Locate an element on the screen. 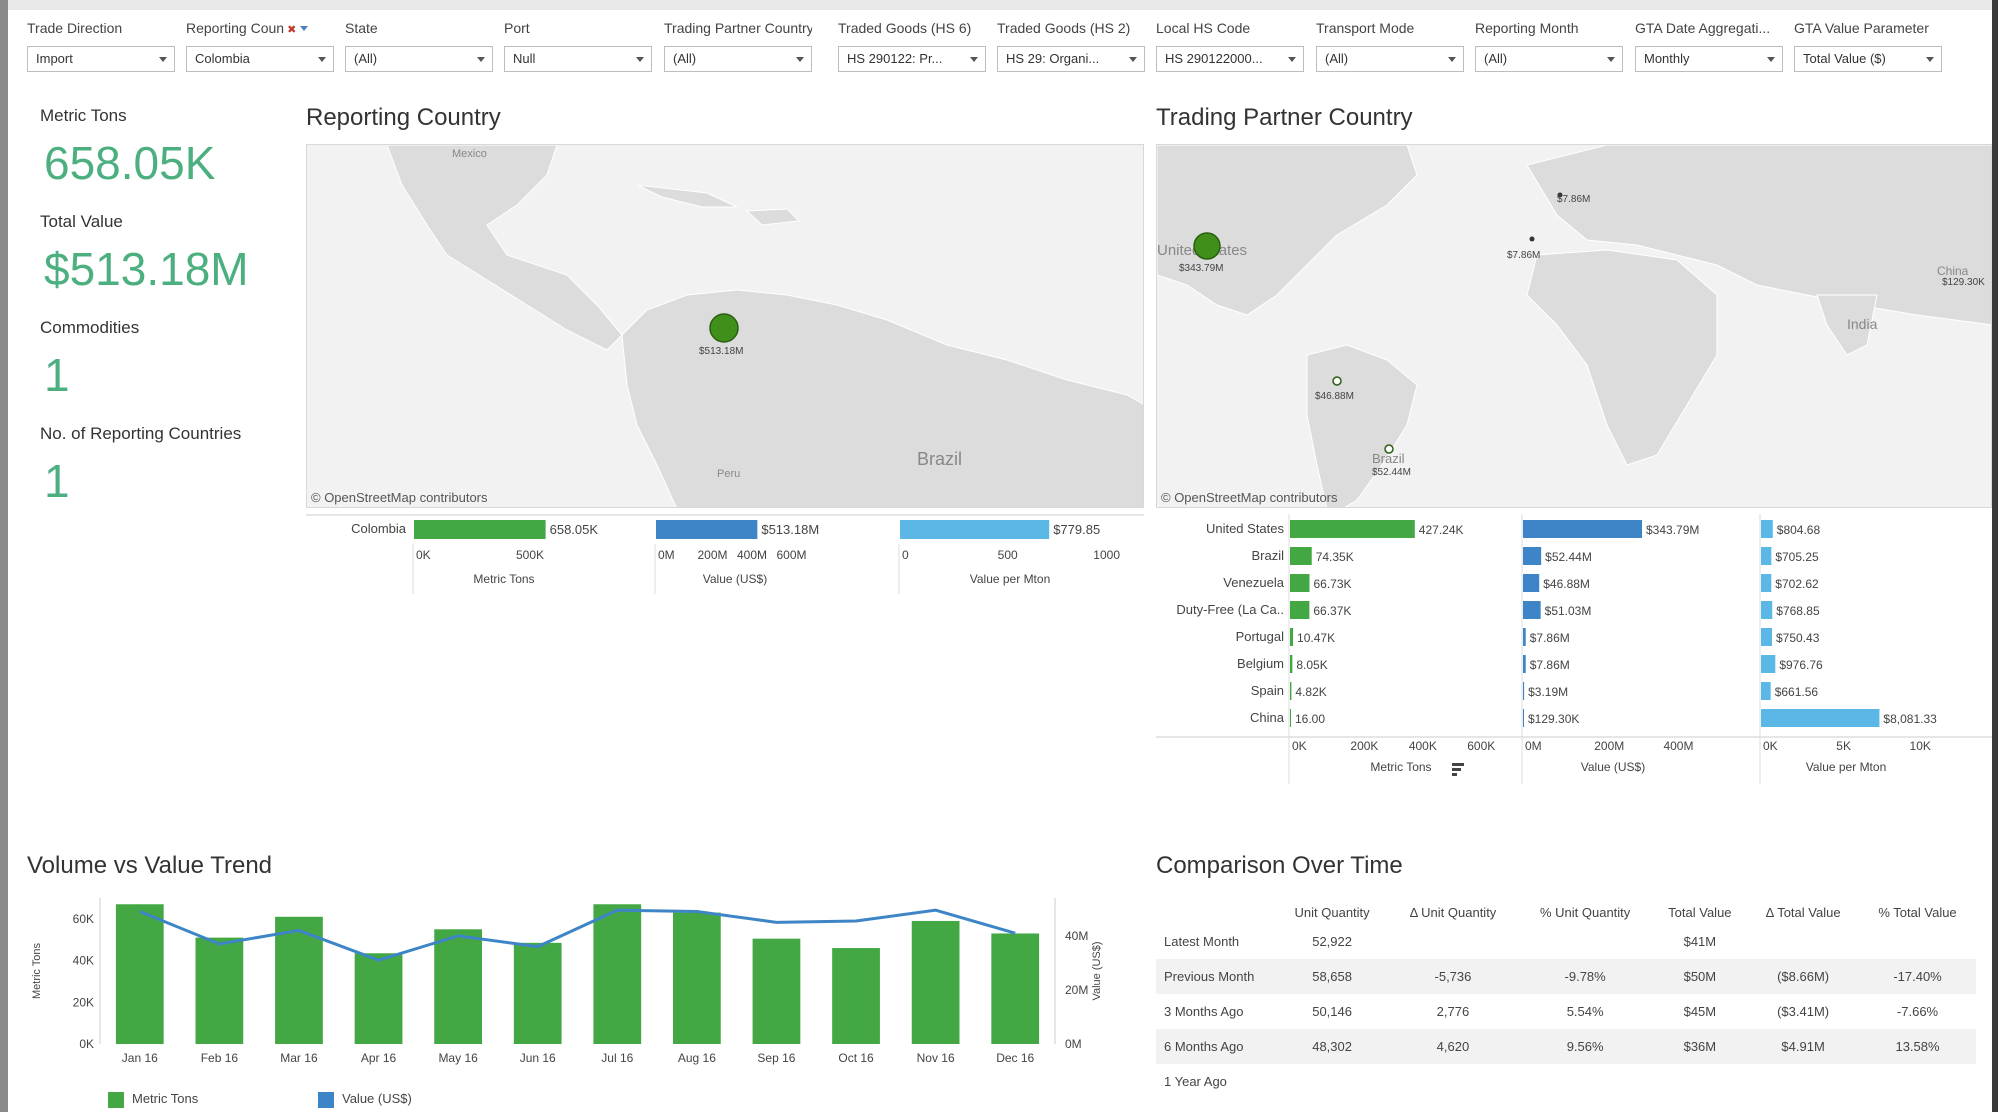  filter-label: Local HS Code is located at coordinates (1203, 28).